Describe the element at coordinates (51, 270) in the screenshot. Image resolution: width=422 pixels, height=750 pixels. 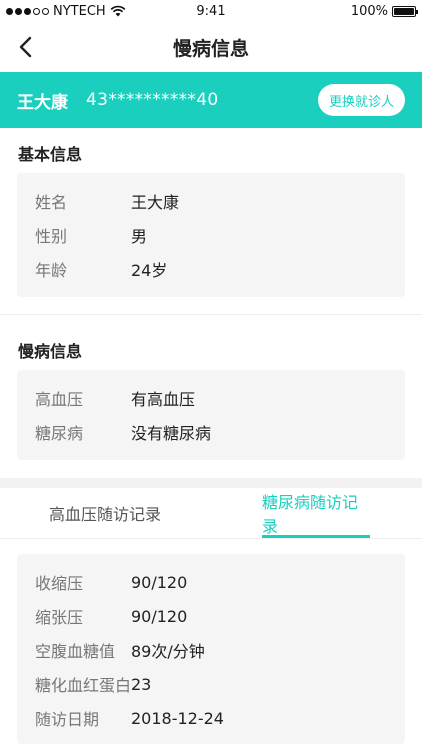
I see `info-label: 年龄` at that location.